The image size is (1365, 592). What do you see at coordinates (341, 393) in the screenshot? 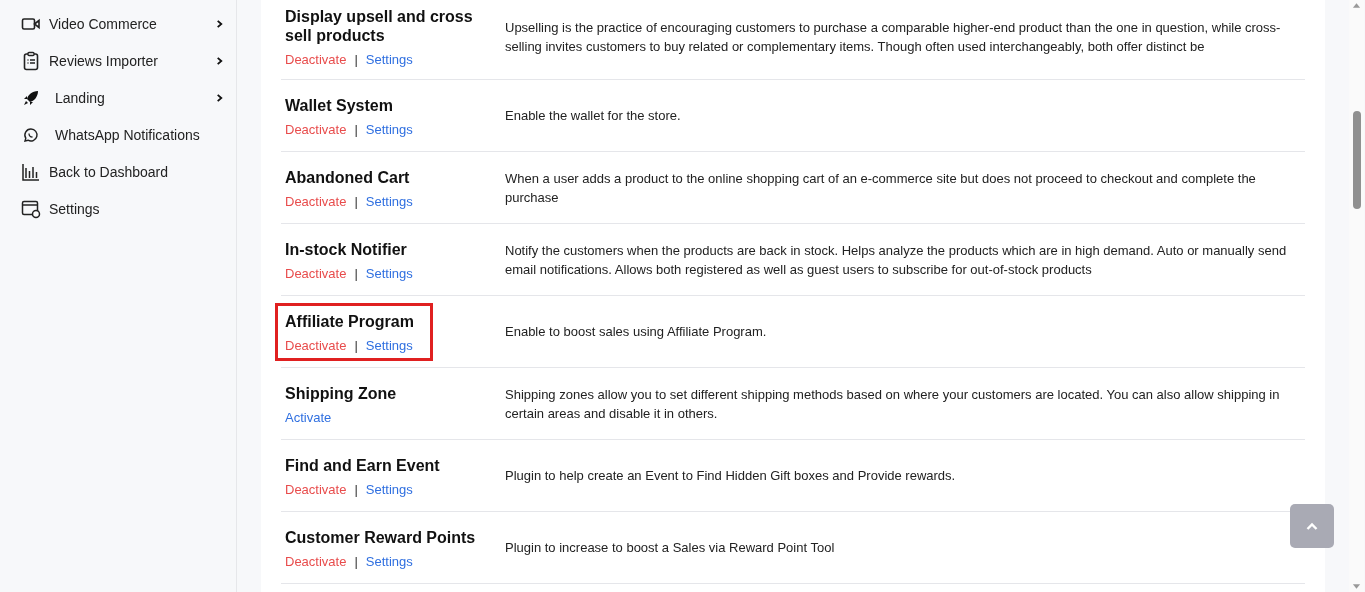
I see `plugin-title: Shipping Zone` at bounding box center [341, 393].